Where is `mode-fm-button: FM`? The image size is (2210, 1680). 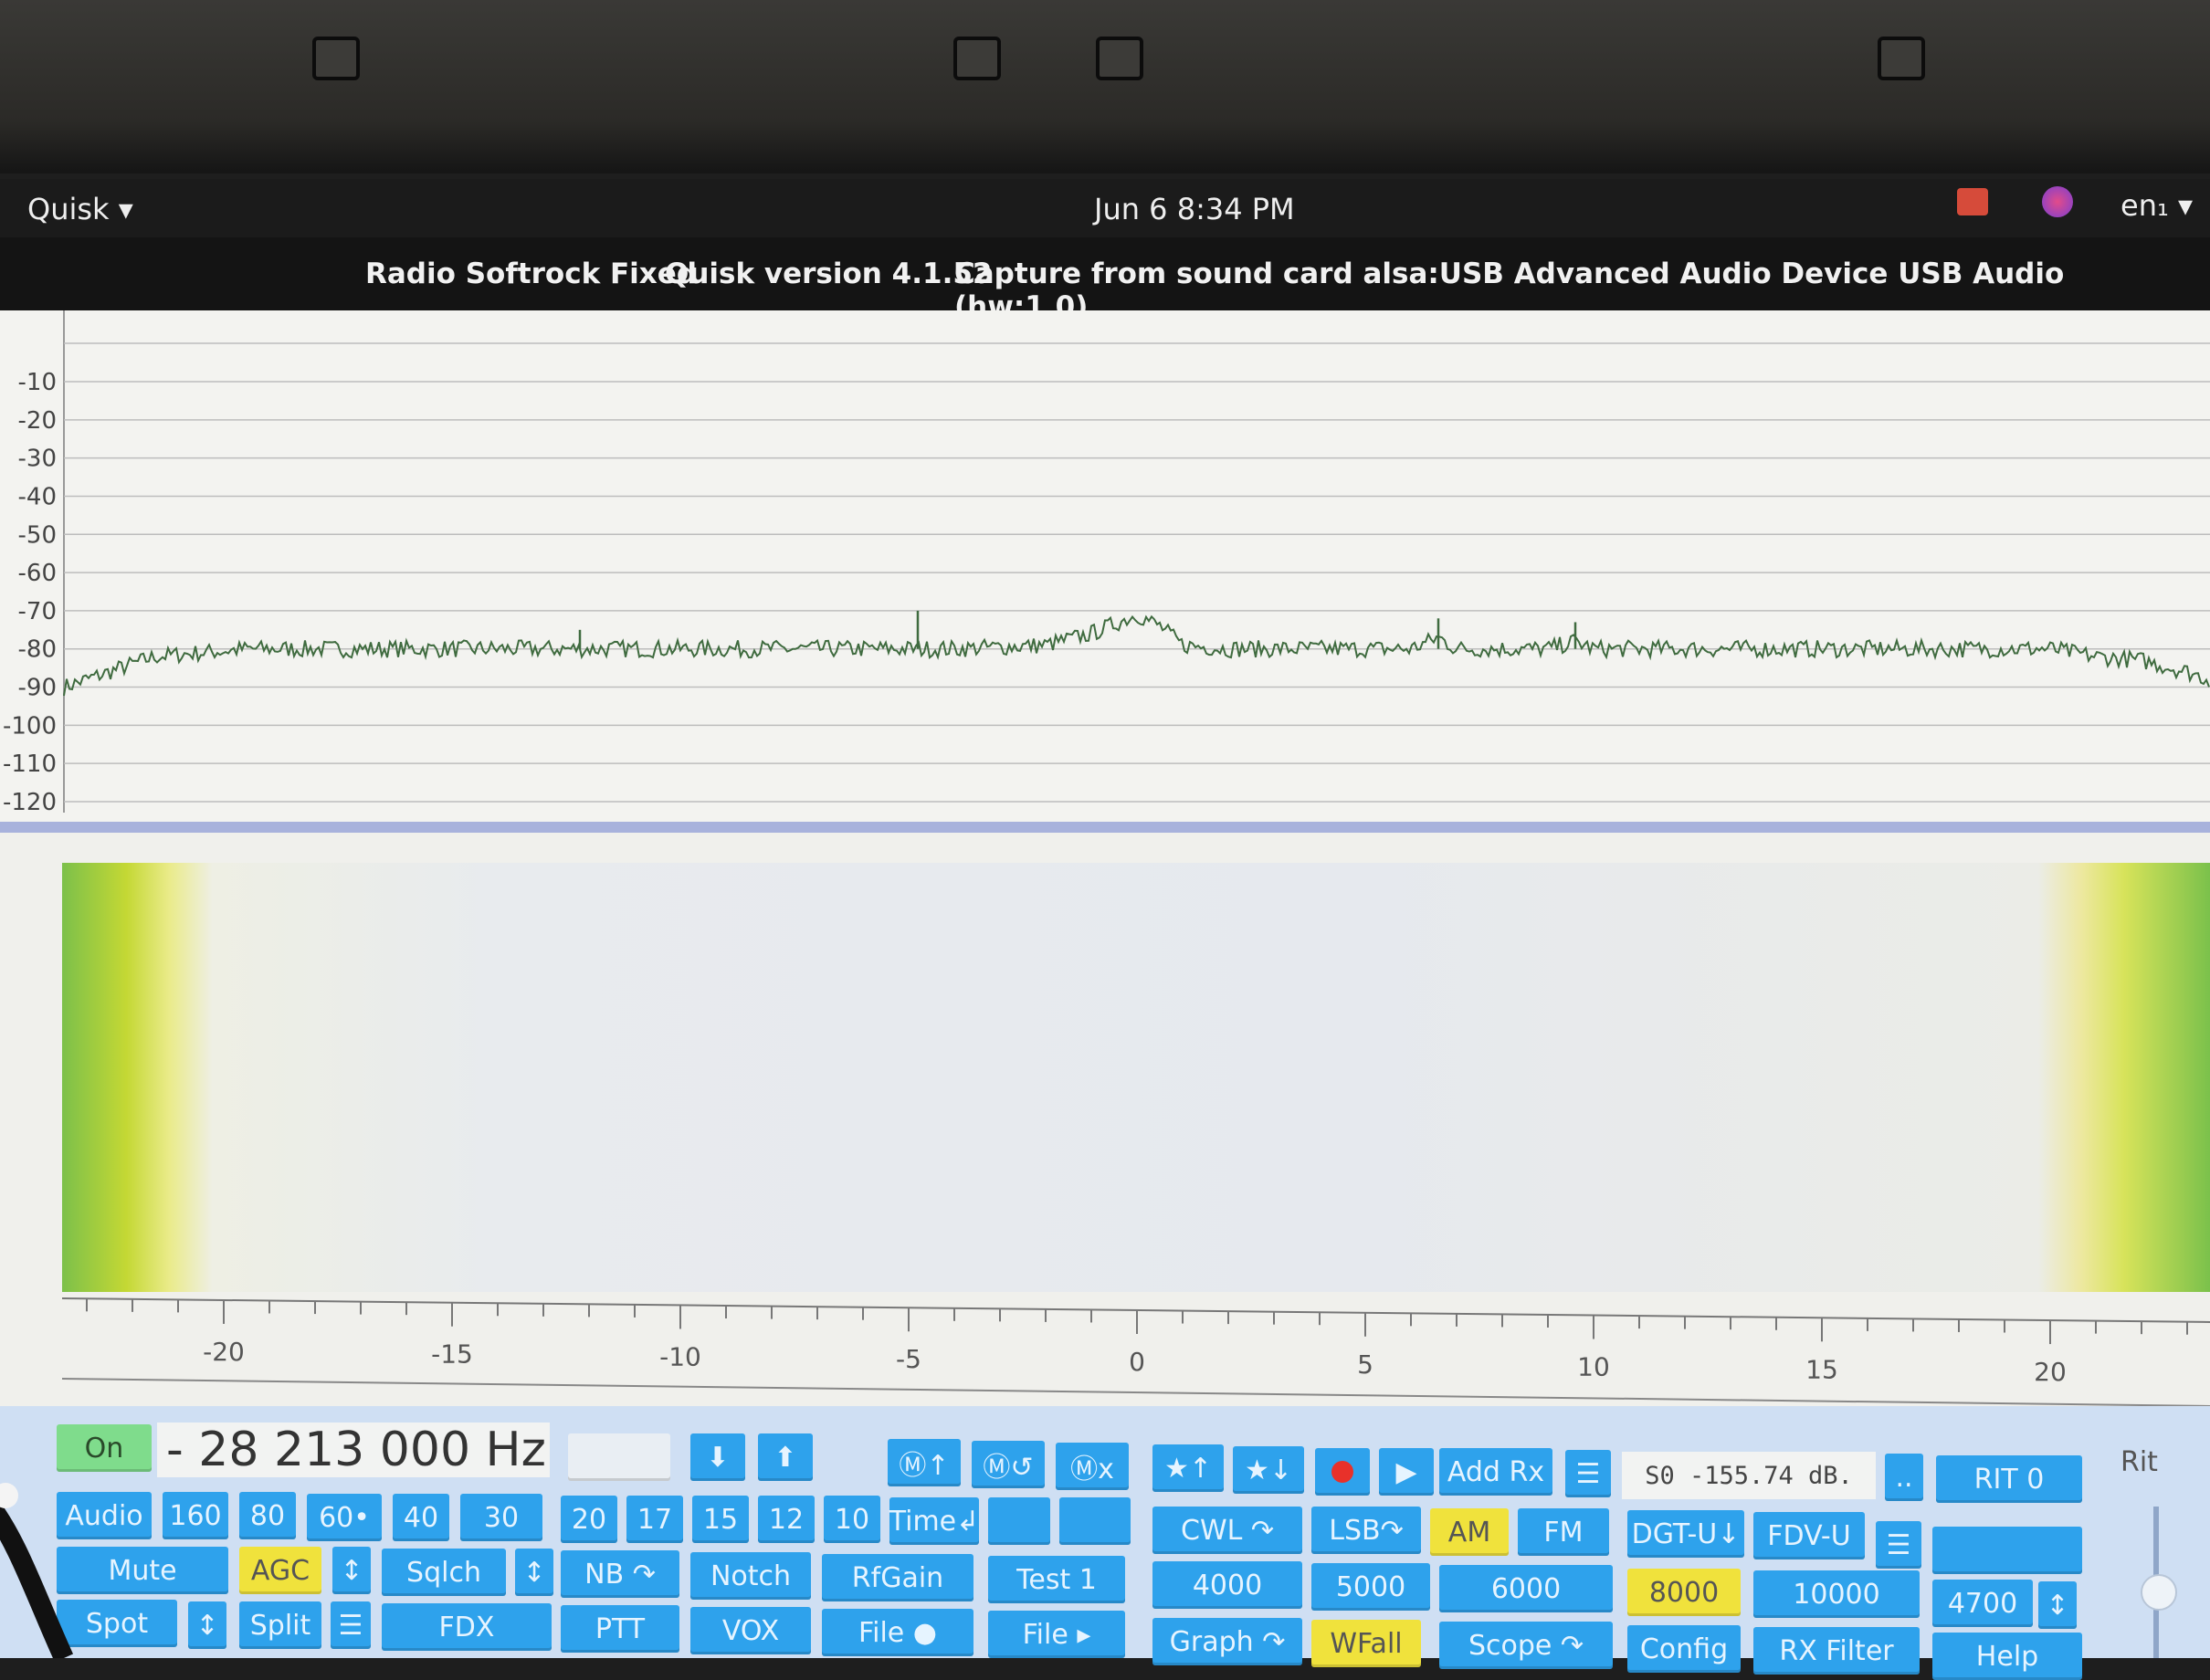
mode-fm-button: FM is located at coordinates (1563, 1532).